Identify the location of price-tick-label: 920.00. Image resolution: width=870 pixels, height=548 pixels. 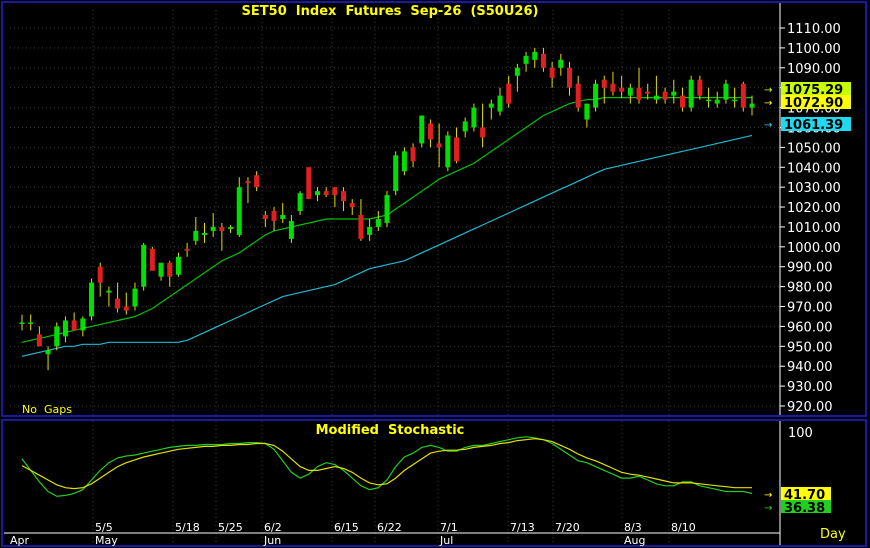
(810, 407).